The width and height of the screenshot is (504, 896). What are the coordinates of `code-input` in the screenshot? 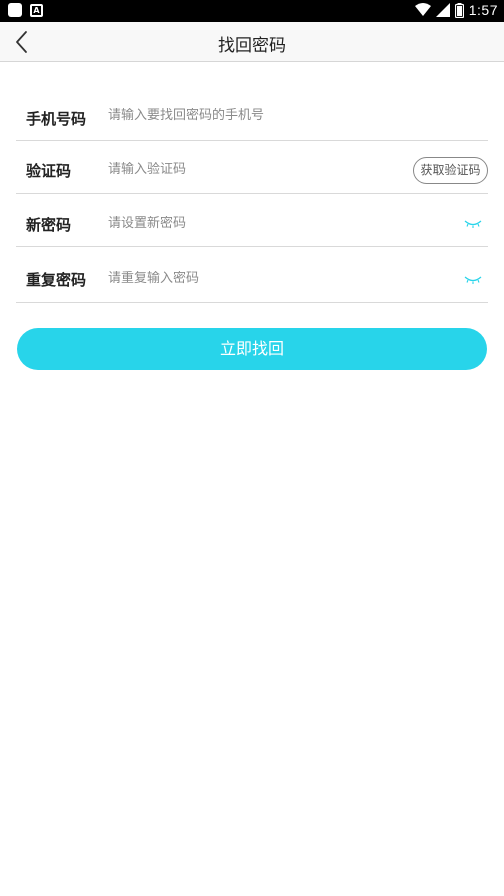 It's located at (218, 169).